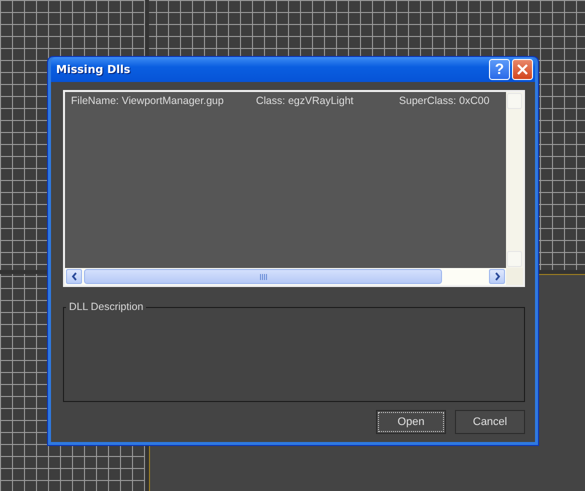 The height and width of the screenshot is (491, 585). Describe the element at coordinates (106, 307) in the screenshot. I see `group-label: DLL Description` at that location.